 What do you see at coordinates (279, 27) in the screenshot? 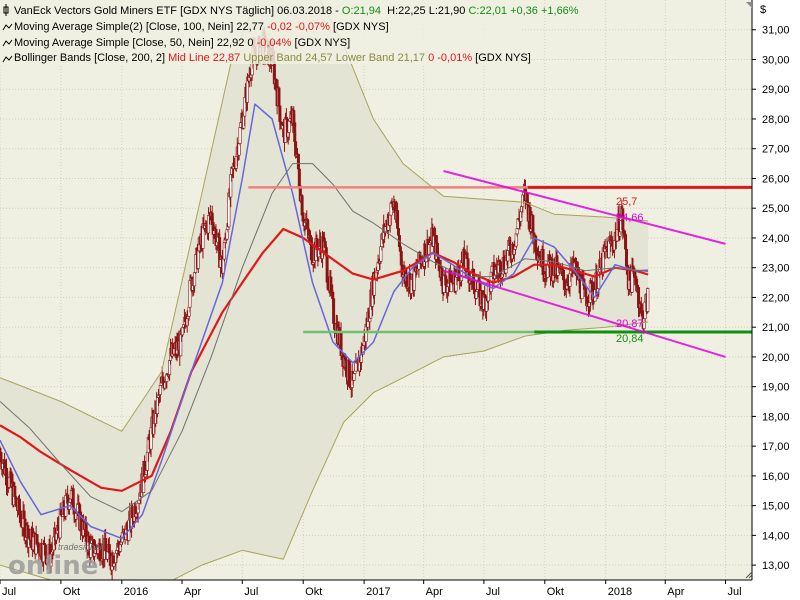
I see `legend-ma100-change: -0,02` at bounding box center [279, 27].